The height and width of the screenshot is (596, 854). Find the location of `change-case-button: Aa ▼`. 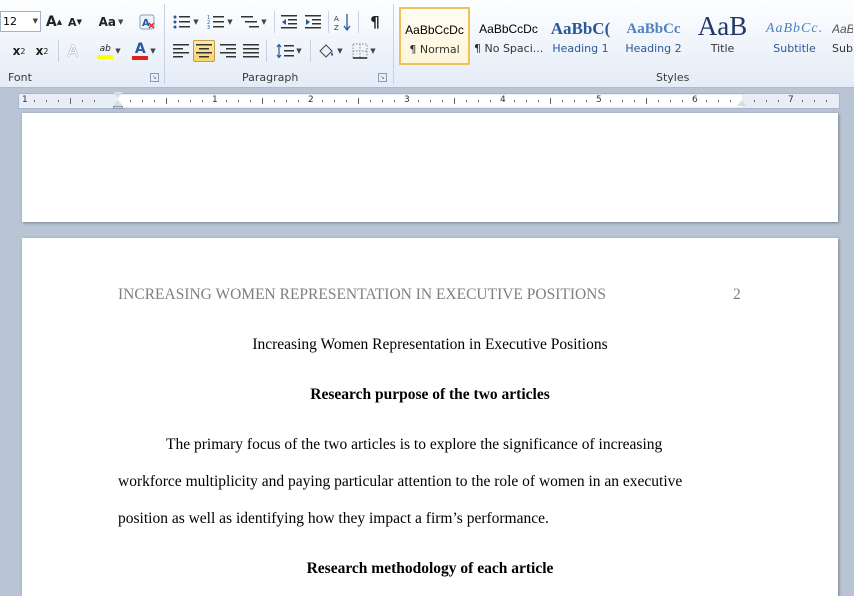

change-case-button: Aa ▼ is located at coordinates (111, 22).